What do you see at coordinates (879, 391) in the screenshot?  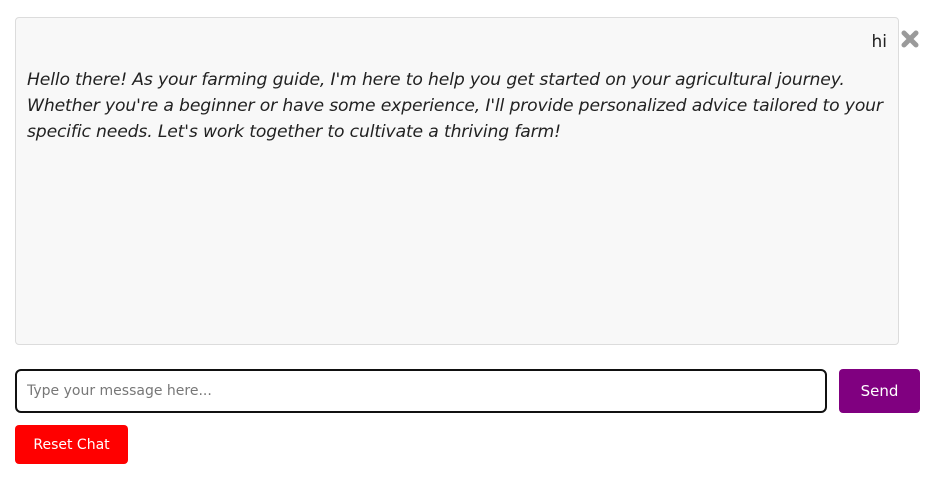 I see `send-button: Send` at bounding box center [879, 391].